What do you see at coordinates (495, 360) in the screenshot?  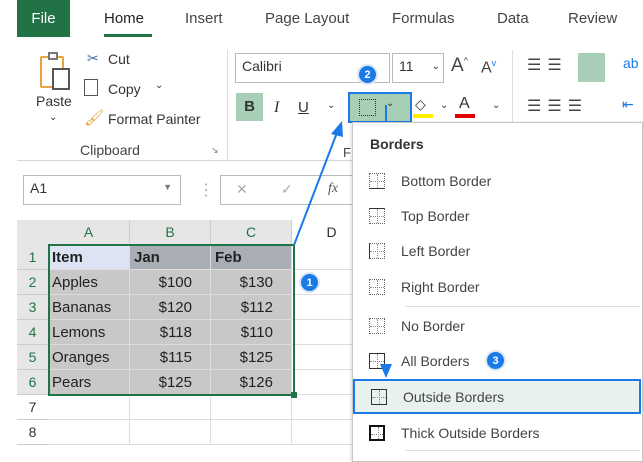 I see `callout-badge-3: 3` at bounding box center [495, 360].